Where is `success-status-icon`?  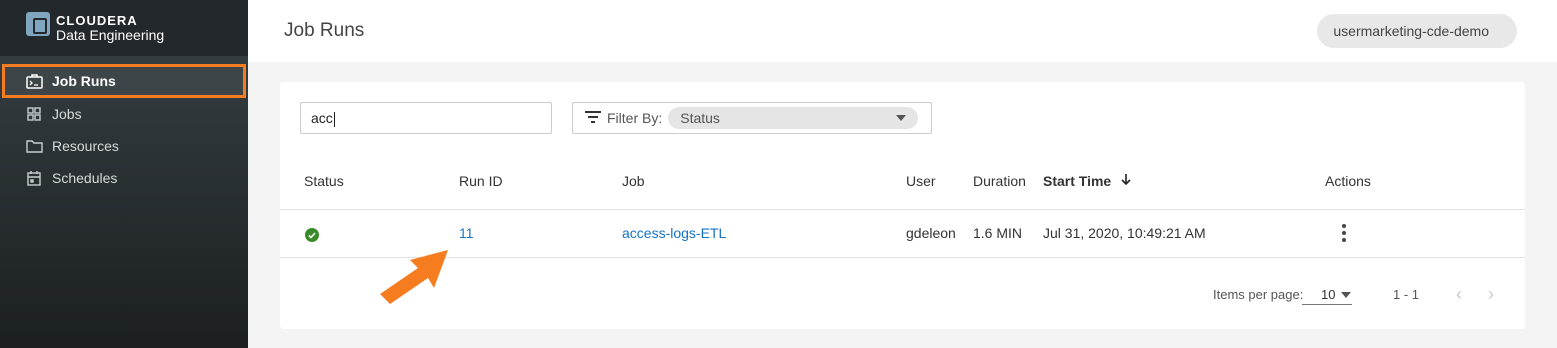
success-status-icon is located at coordinates (312, 235).